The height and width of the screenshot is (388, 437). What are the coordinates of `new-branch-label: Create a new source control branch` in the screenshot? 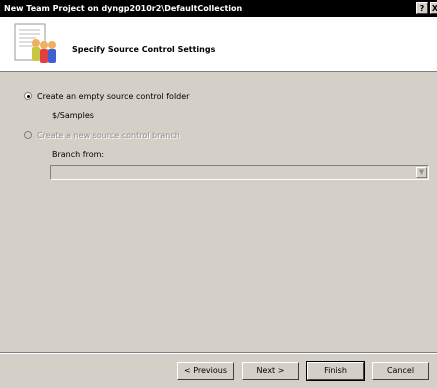 It's located at (108, 135).